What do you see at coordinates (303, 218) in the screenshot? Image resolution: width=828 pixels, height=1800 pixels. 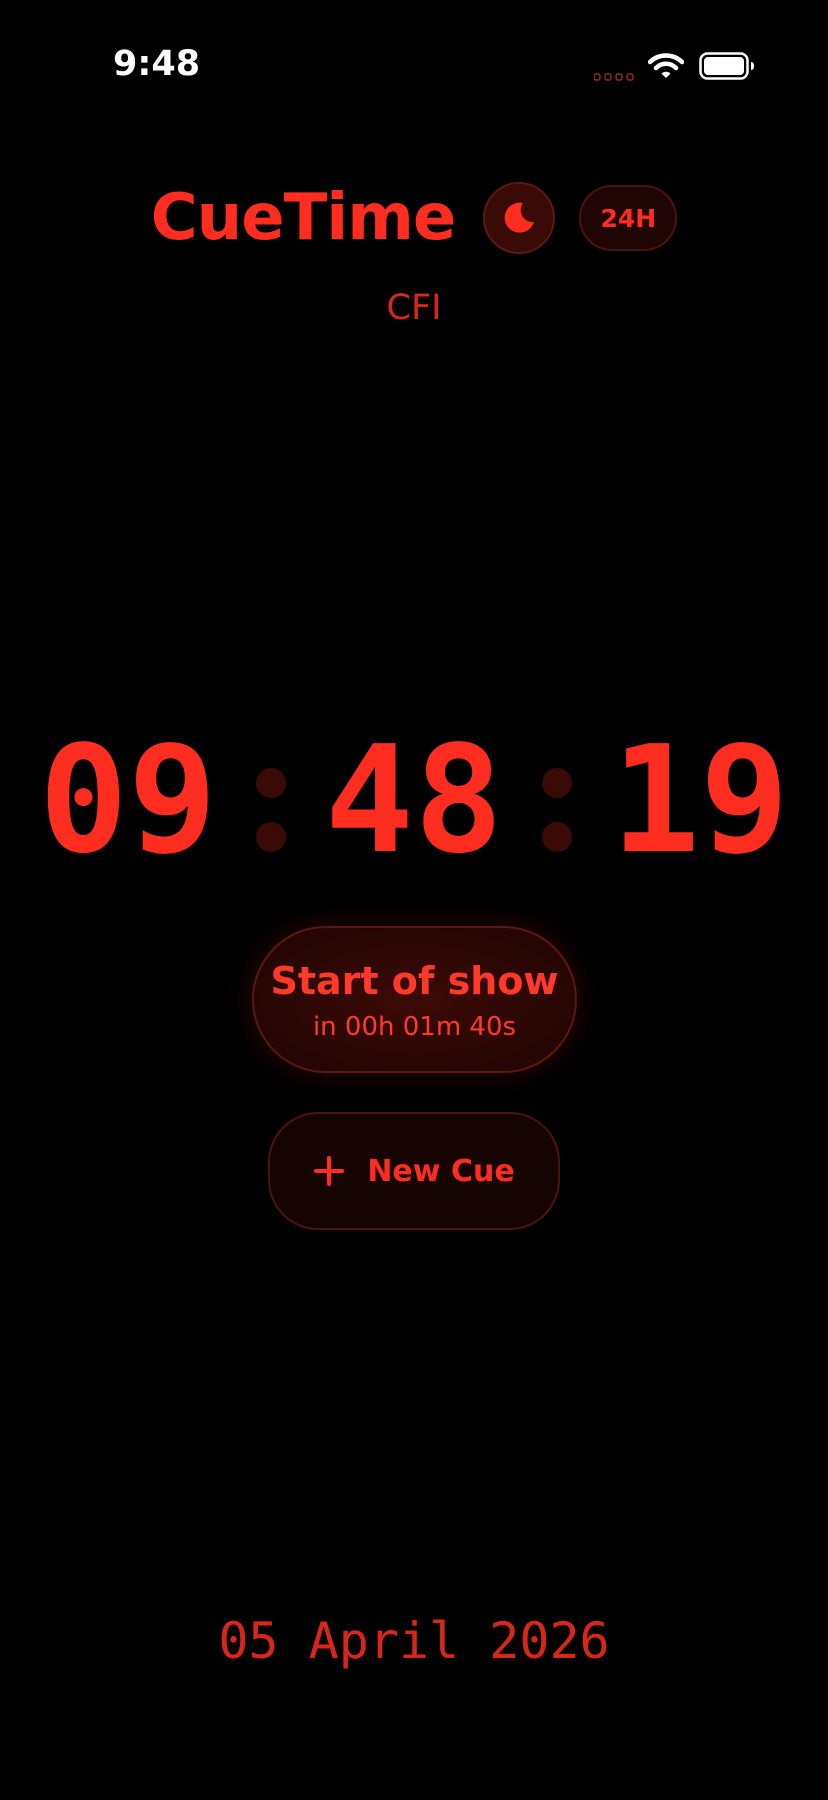 I see `app-title: CueTime` at bounding box center [303, 218].